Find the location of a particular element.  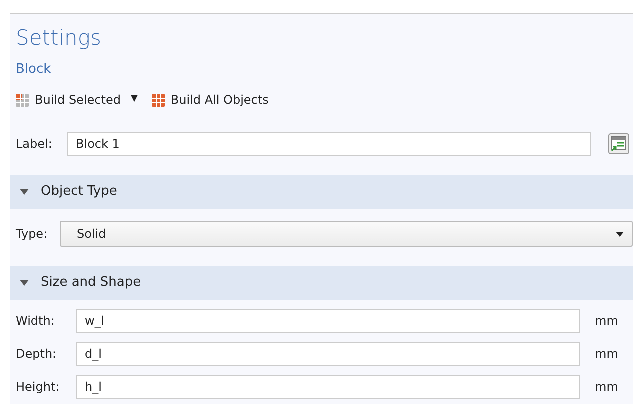

type-select: Solid is located at coordinates (346, 234).